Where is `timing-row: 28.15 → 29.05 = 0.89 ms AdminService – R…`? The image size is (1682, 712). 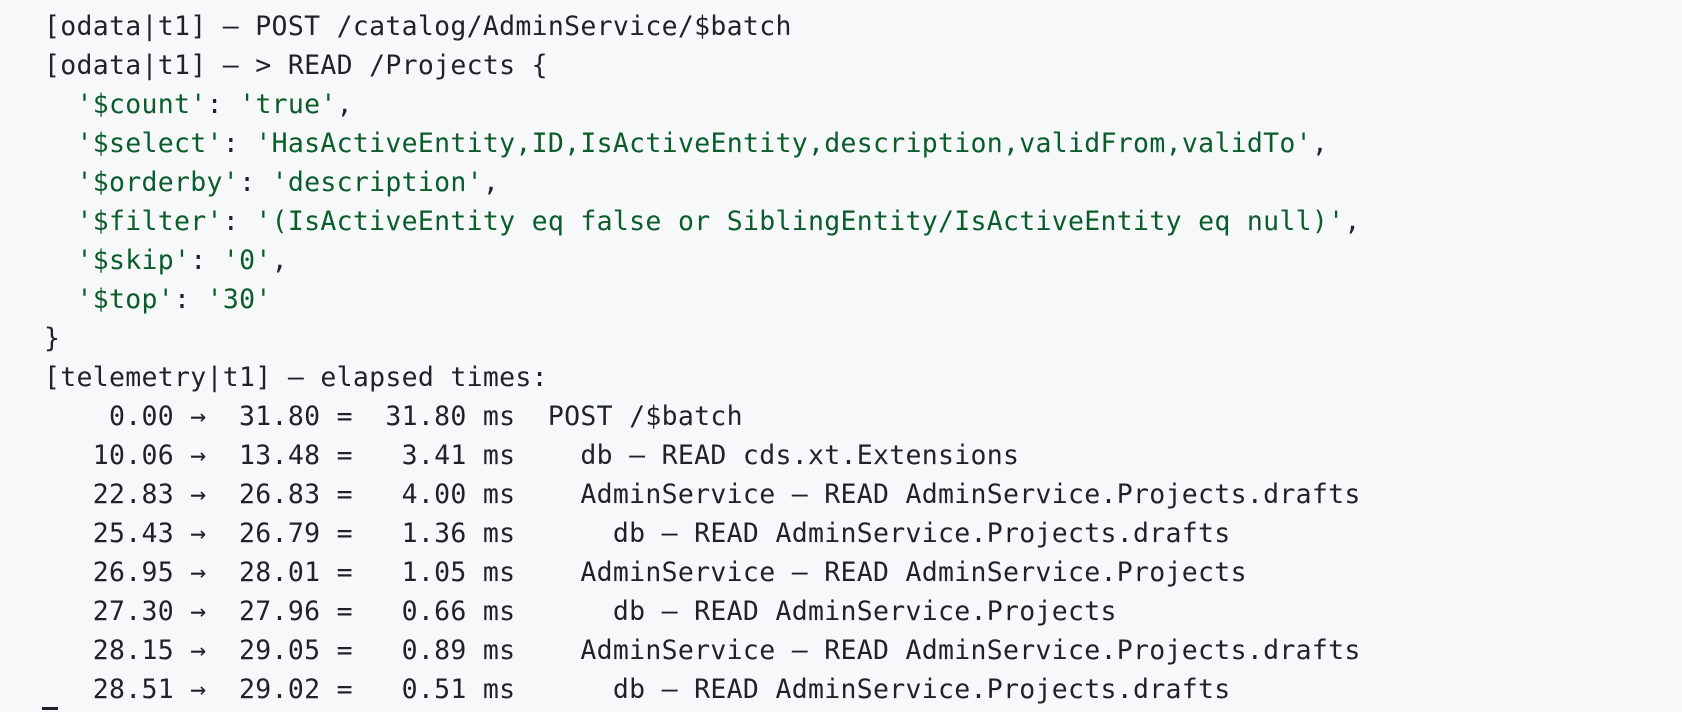
timing-row: 28.15 → 29.05 = 0.89 ms AdminService – R… is located at coordinates (702, 650).